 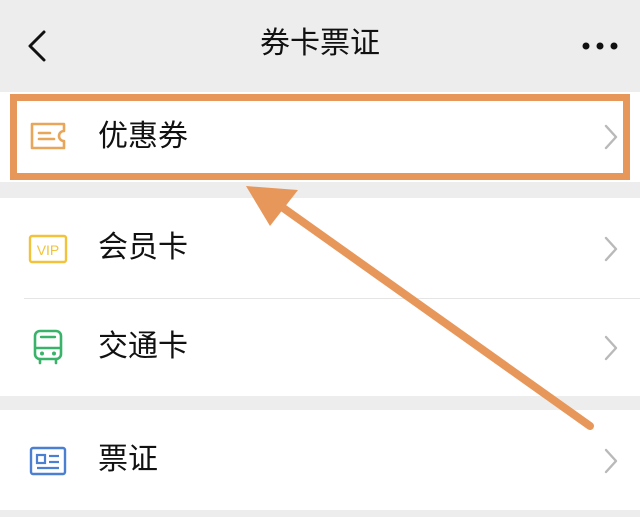 What do you see at coordinates (128, 459) in the screenshot?
I see `list-item-label: 票证` at bounding box center [128, 459].